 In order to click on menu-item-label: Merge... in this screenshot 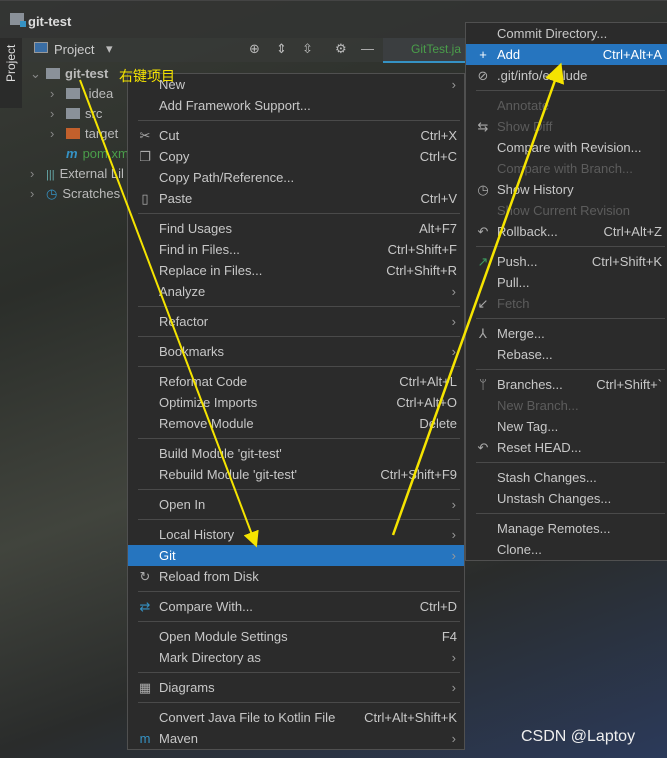, I will do `click(521, 333)`.